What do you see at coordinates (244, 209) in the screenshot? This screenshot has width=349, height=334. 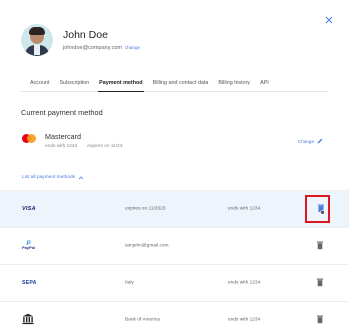 I see `visa-ends-with: ends with 1234` at bounding box center [244, 209].